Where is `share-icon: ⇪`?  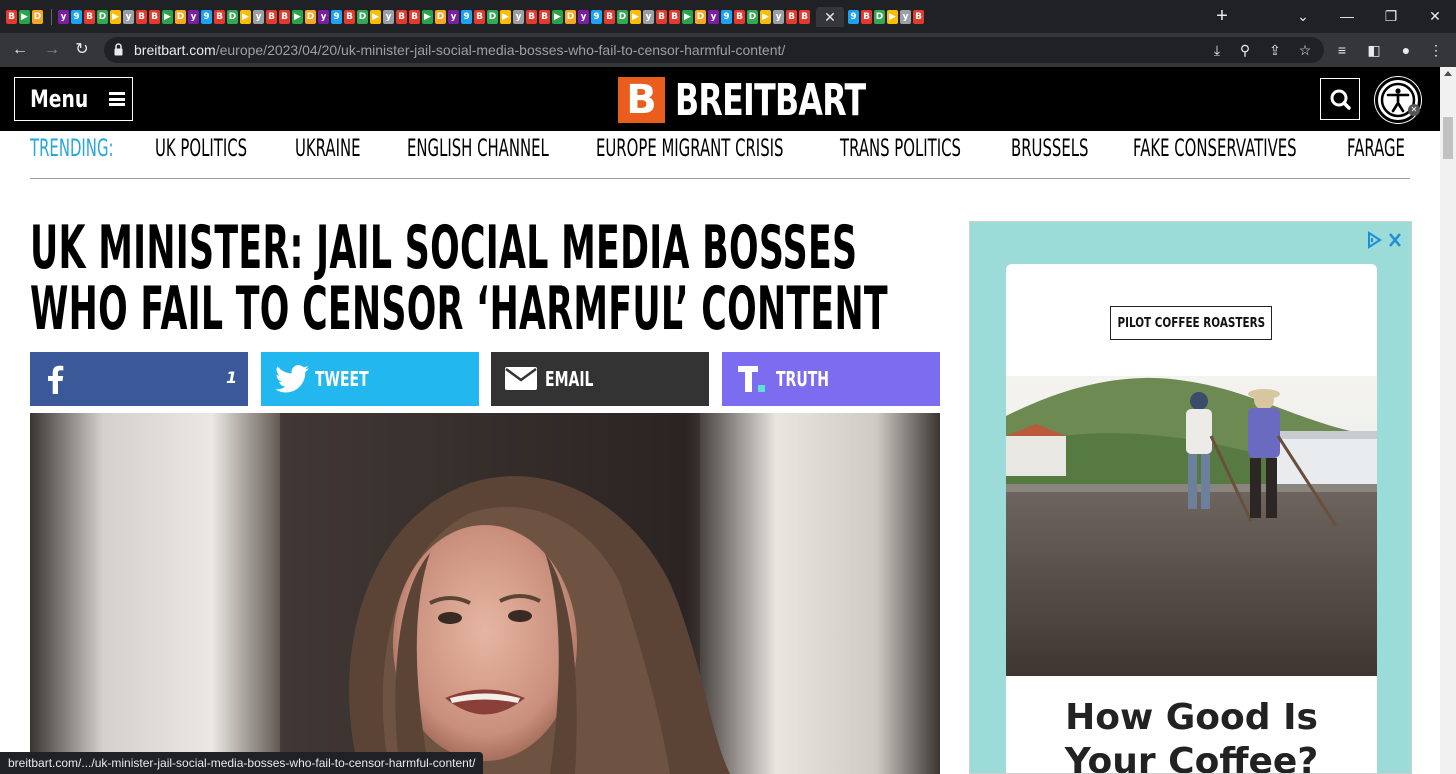
share-icon: ⇪ is located at coordinates (1275, 50).